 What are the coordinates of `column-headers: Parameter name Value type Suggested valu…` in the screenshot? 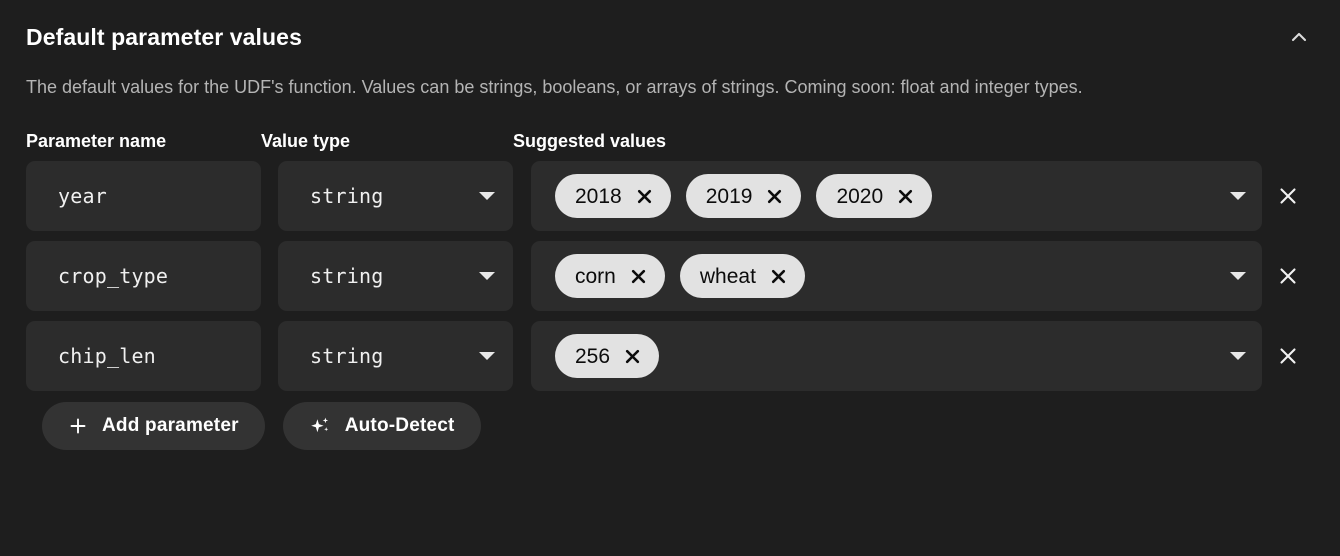 It's located at (670, 141).